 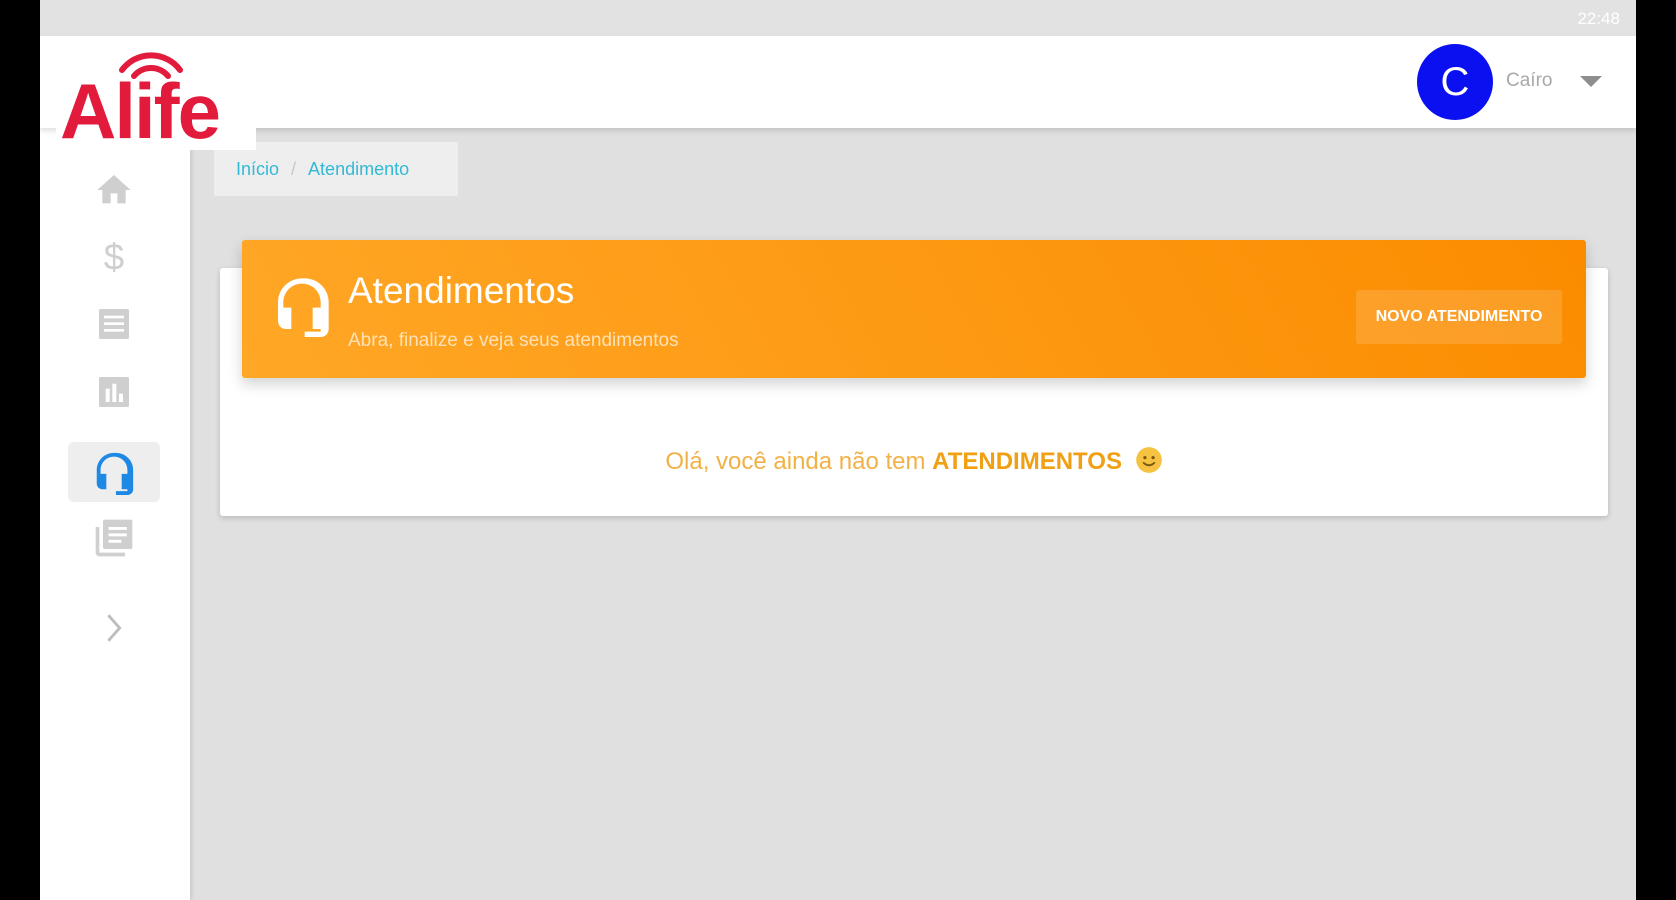 I want to click on bar-chart-icon, so click(x=114, y=392).